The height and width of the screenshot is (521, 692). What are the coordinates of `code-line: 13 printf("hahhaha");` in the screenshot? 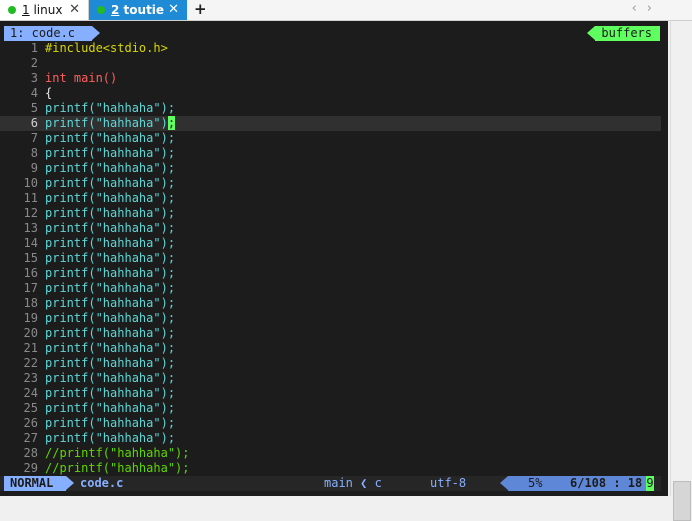 It's located at (330, 228).